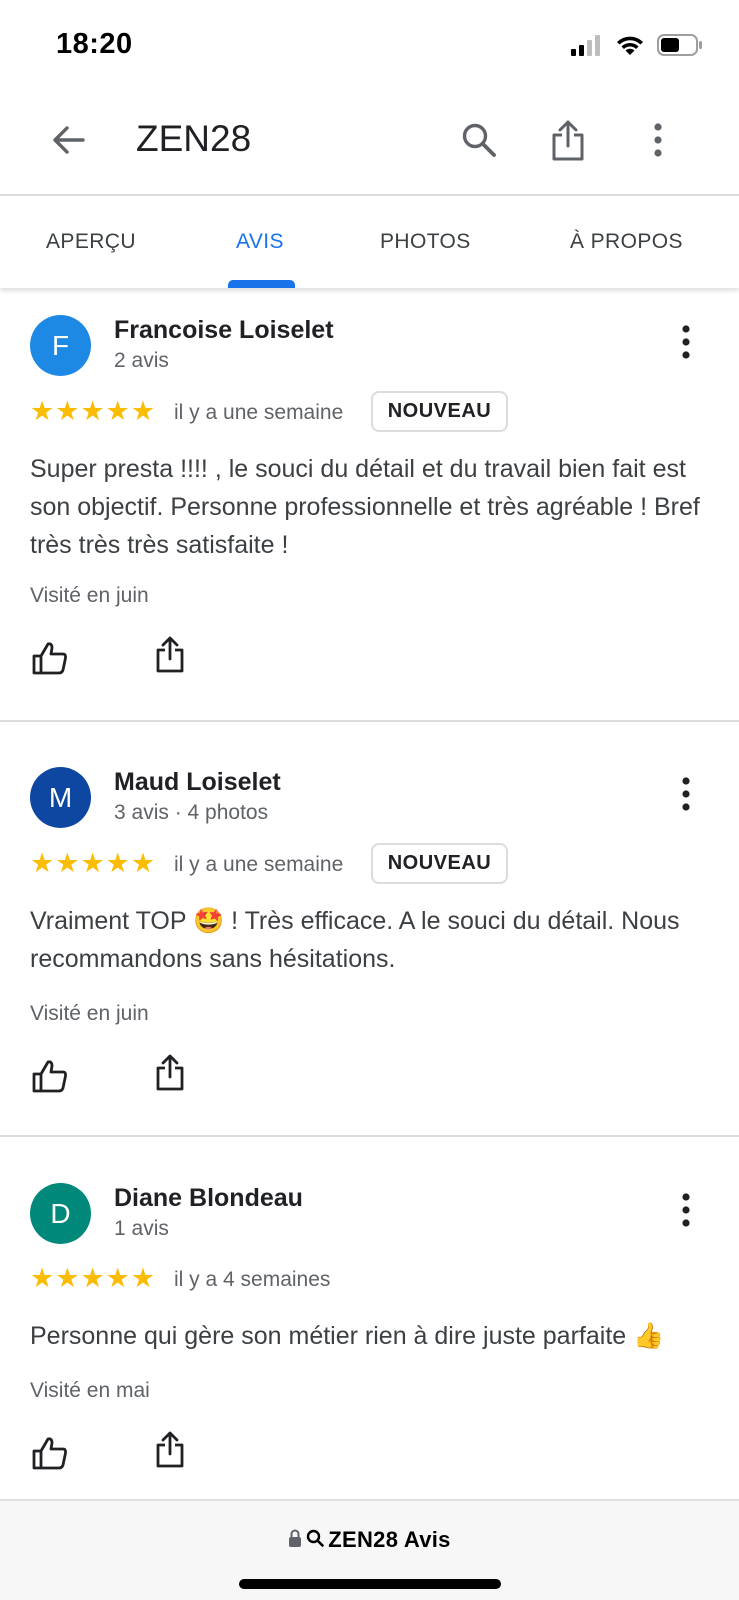 Image resolution: width=739 pixels, height=1600 pixels. I want to click on tab-a-propos: À PROPOS, so click(626, 242).